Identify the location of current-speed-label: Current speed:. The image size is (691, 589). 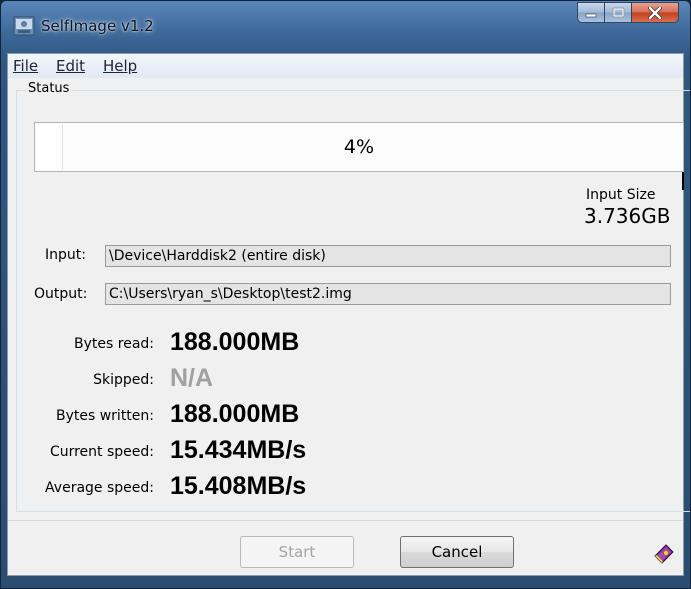
(101, 452).